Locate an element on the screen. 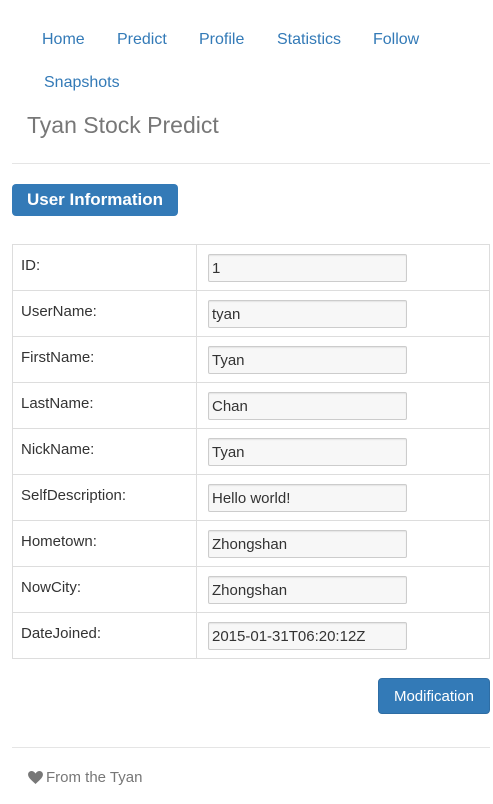 Image resolution: width=493 pixels, height=804 pixels. field-label-id: ID: is located at coordinates (104, 267).